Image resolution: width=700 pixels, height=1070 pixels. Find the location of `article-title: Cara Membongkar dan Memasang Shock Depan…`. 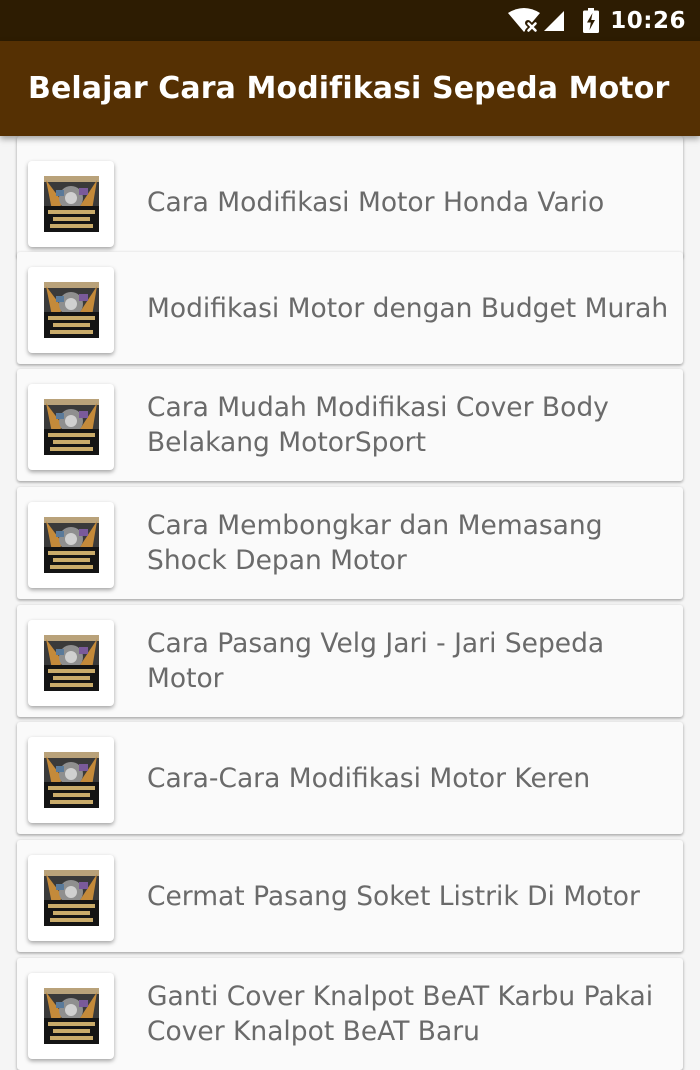

article-title: Cara Membongkar dan Memasang Shock Depan… is located at coordinates (412, 543).